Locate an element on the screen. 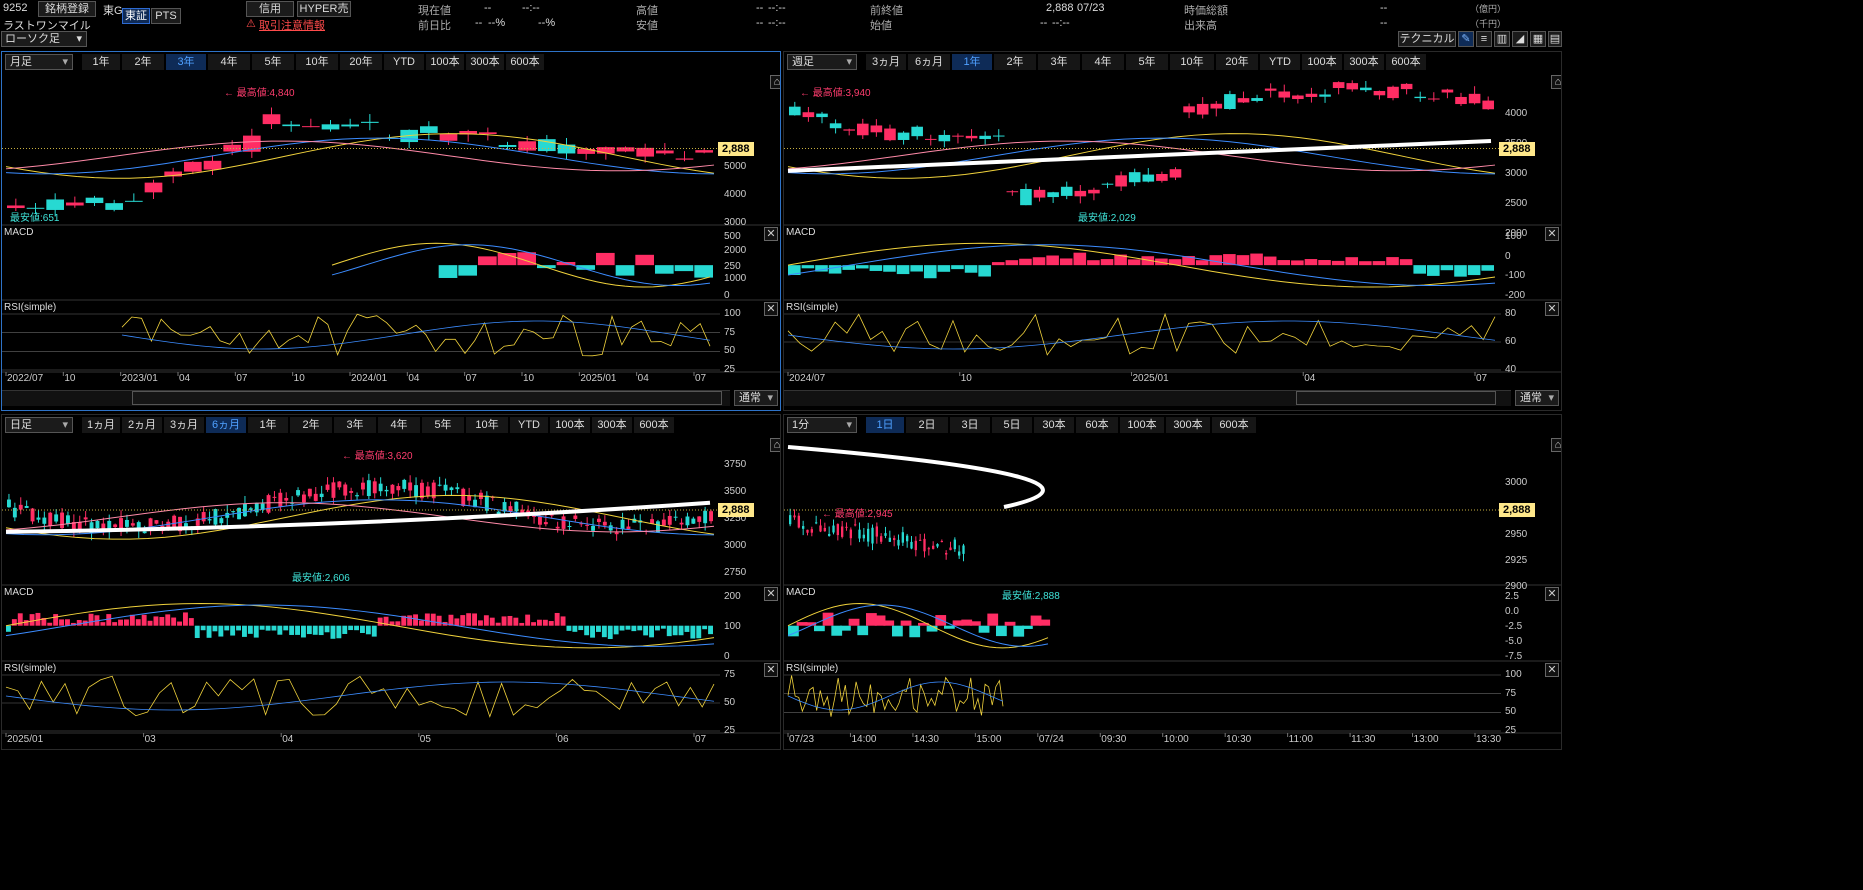 The image size is (1863, 890). macd-axis-label: -100 is located at coordinates (1515, 276).